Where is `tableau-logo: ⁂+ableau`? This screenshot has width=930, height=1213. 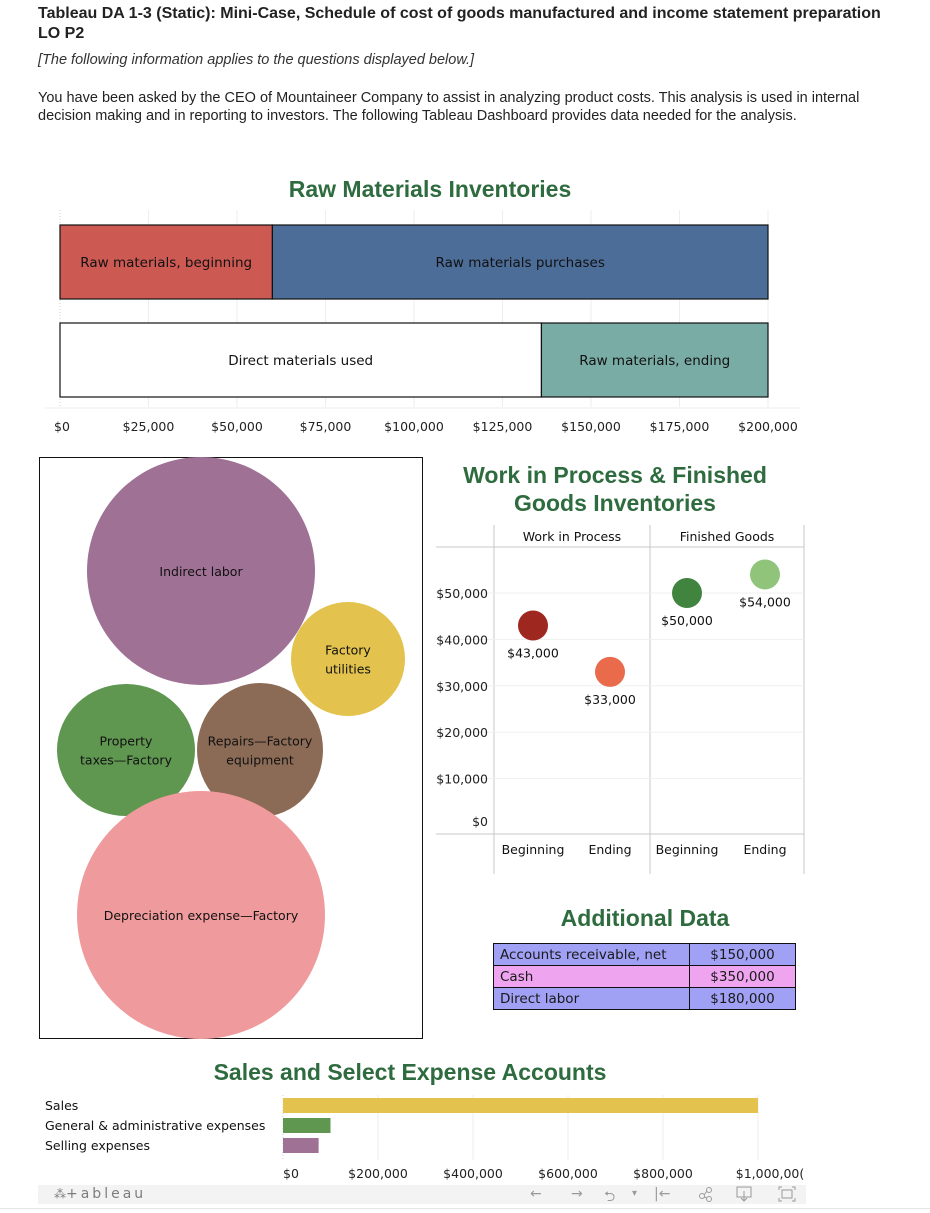 tableau-logo: ⁂+ableau is located at coordinates (100, 1194).